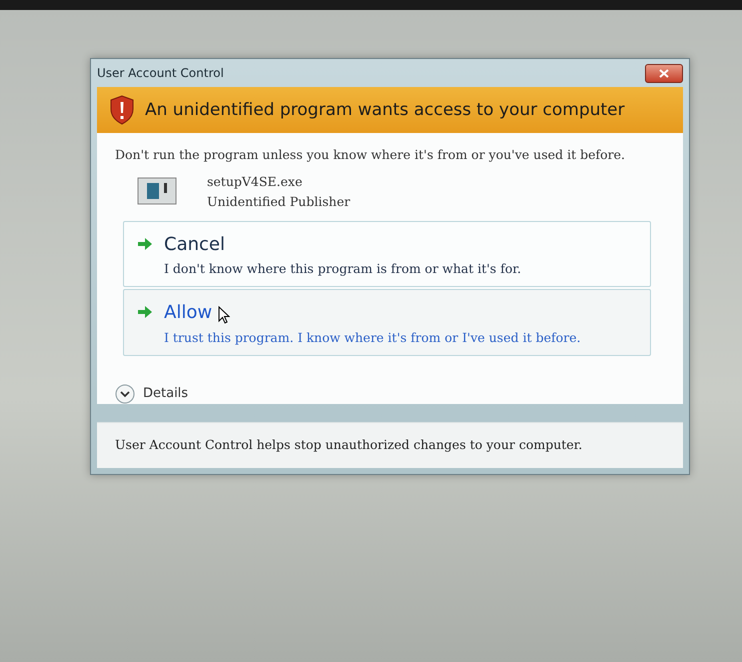  Describe the element at coordinates (122, 110) in the screenshot. I see `shield-warning-icon` at that location.